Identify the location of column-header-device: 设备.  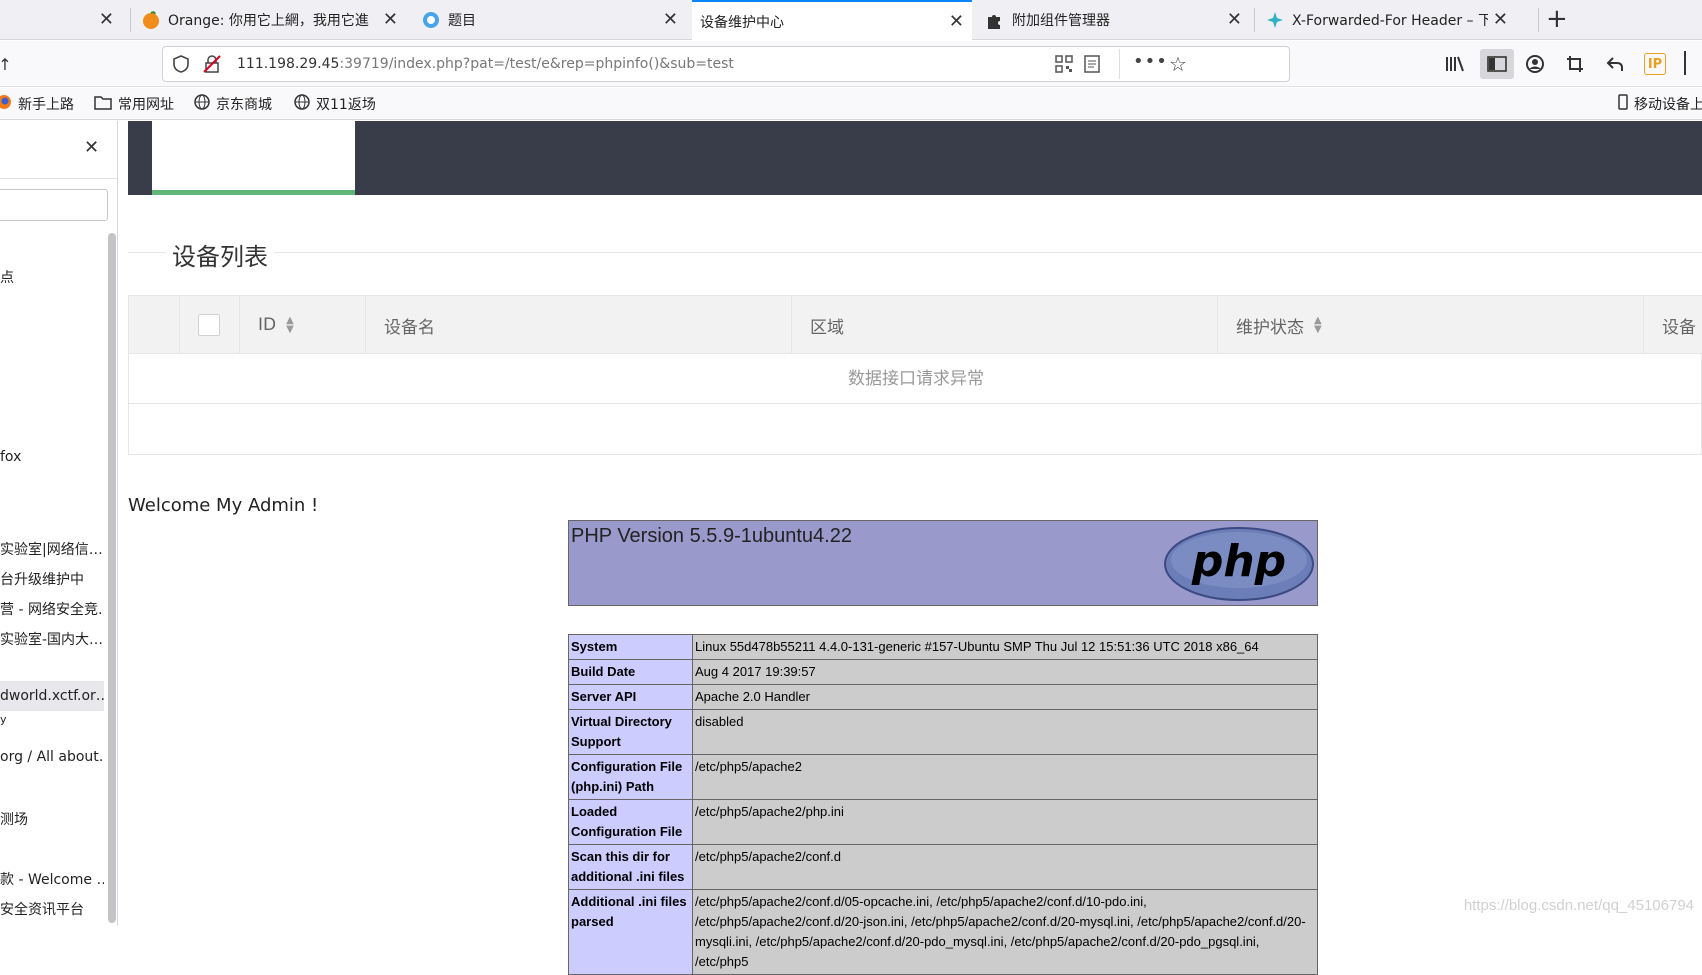
(1672, 325).